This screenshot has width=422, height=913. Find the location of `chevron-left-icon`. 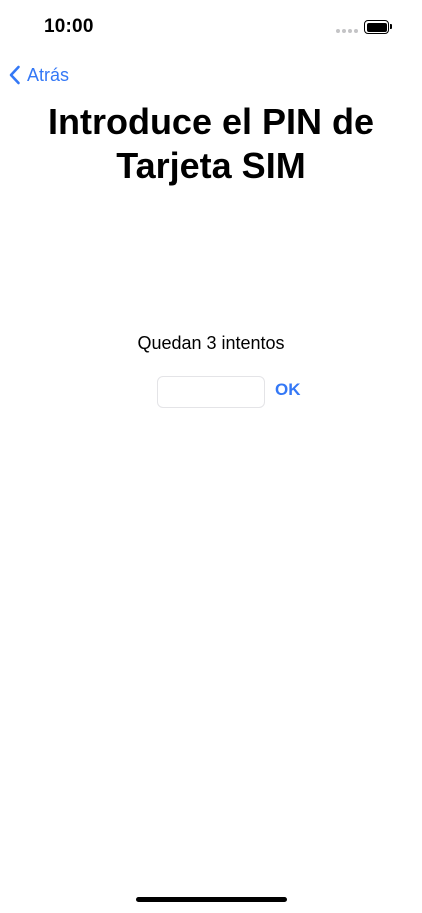

chevron-left-icon is located at coordinates (14, 75).